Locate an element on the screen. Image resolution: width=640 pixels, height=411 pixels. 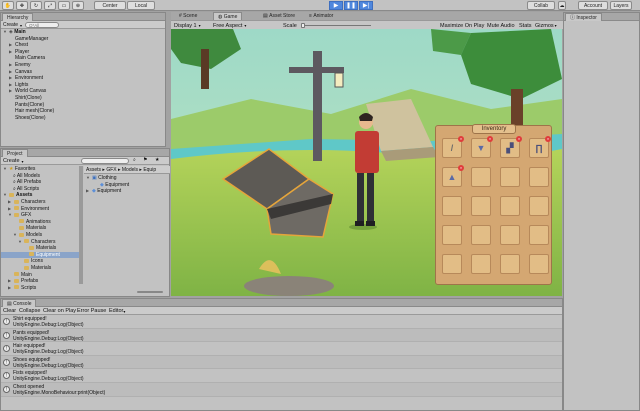
project-folder: Icons is located at coordinates (42, 261).